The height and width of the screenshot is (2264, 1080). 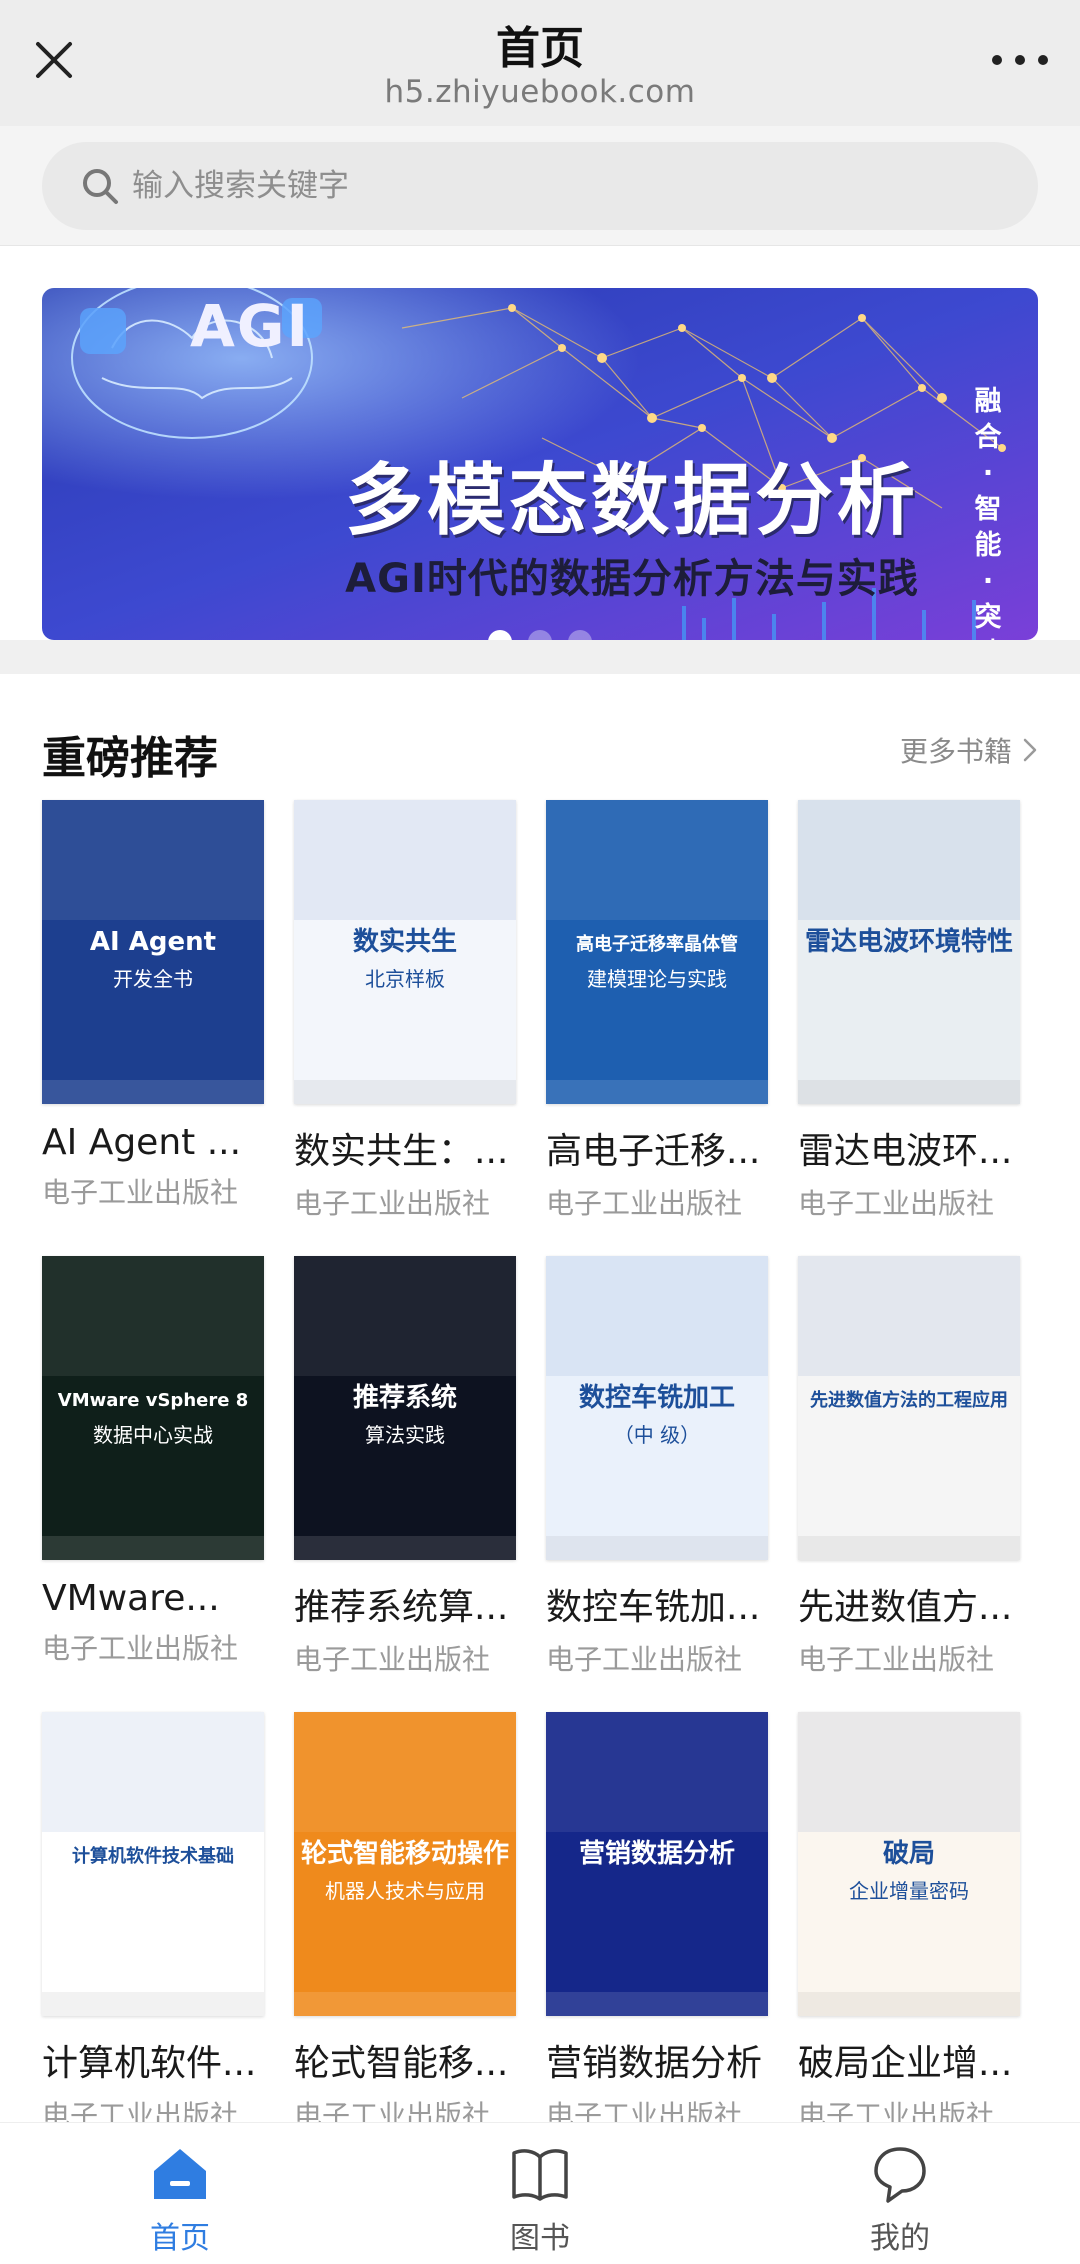 I want to click on page-url: h5.zhiyuebook.com, so click(x=540, y=92).